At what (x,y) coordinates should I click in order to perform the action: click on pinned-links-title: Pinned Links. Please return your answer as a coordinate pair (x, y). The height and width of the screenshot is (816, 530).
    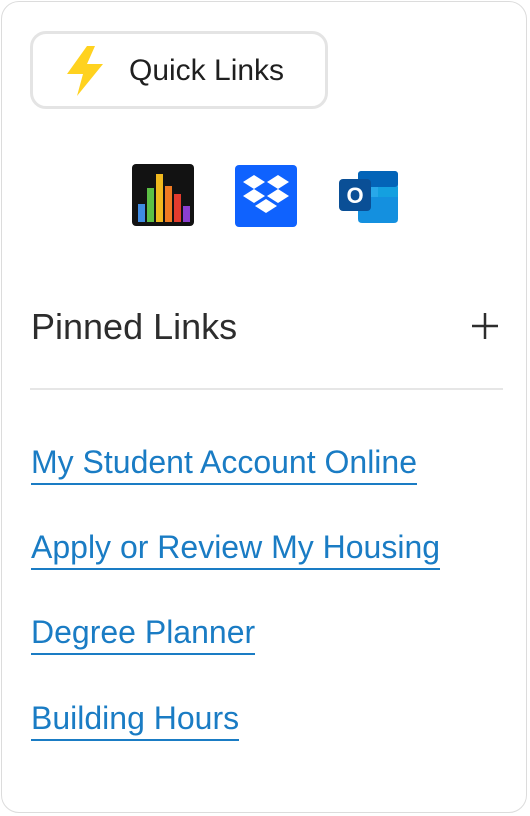
    Looking at the image, I should click on (134, 326).